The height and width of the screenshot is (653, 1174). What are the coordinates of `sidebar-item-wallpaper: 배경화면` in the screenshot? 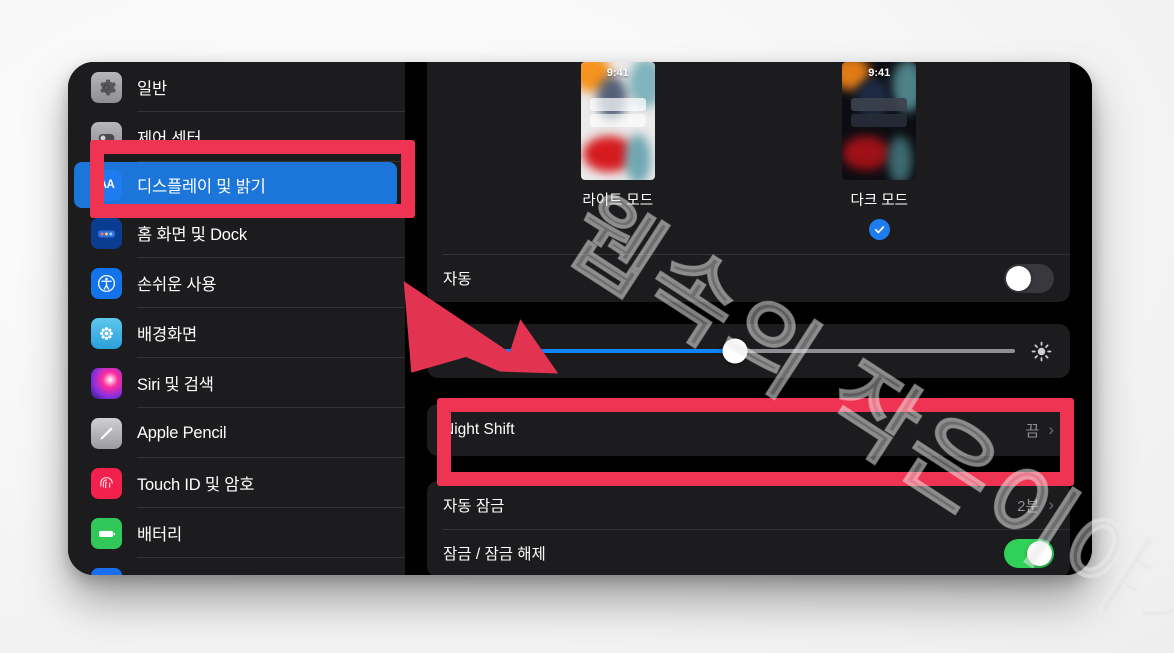 It's located at (236, 333).